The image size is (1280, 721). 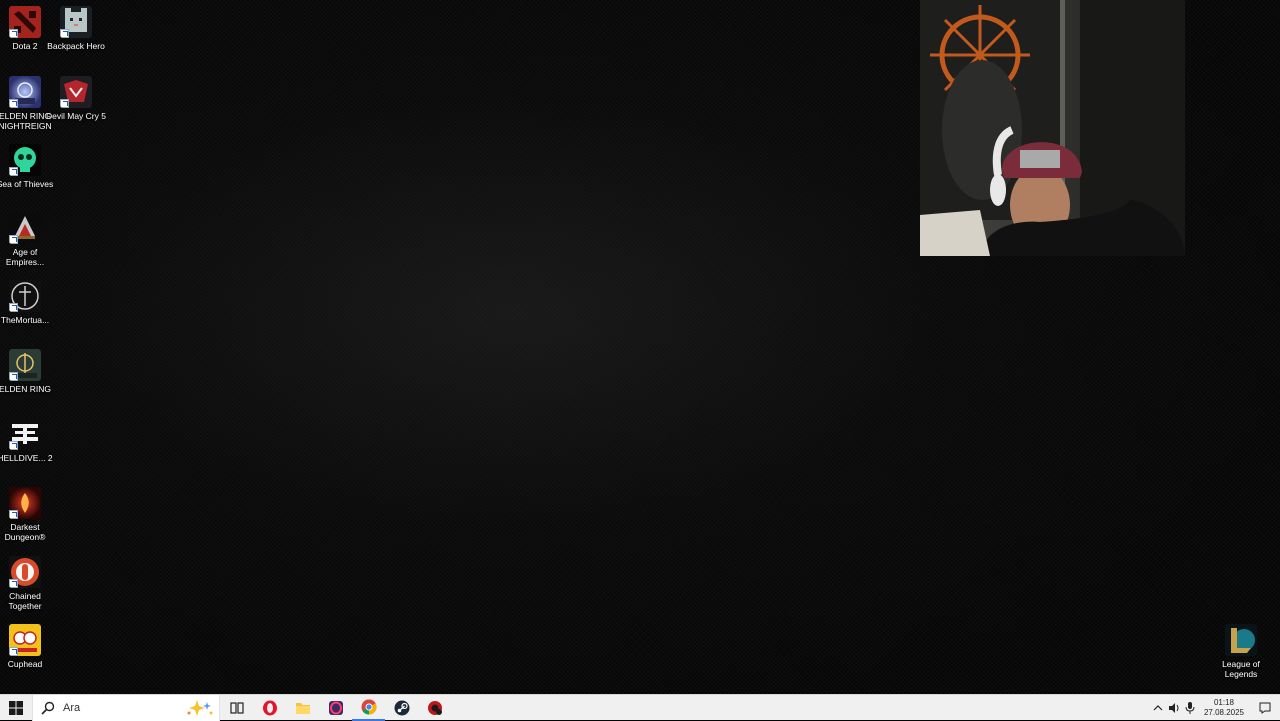 I want to click on taskbar-game-app, so click(x=434, y=708).